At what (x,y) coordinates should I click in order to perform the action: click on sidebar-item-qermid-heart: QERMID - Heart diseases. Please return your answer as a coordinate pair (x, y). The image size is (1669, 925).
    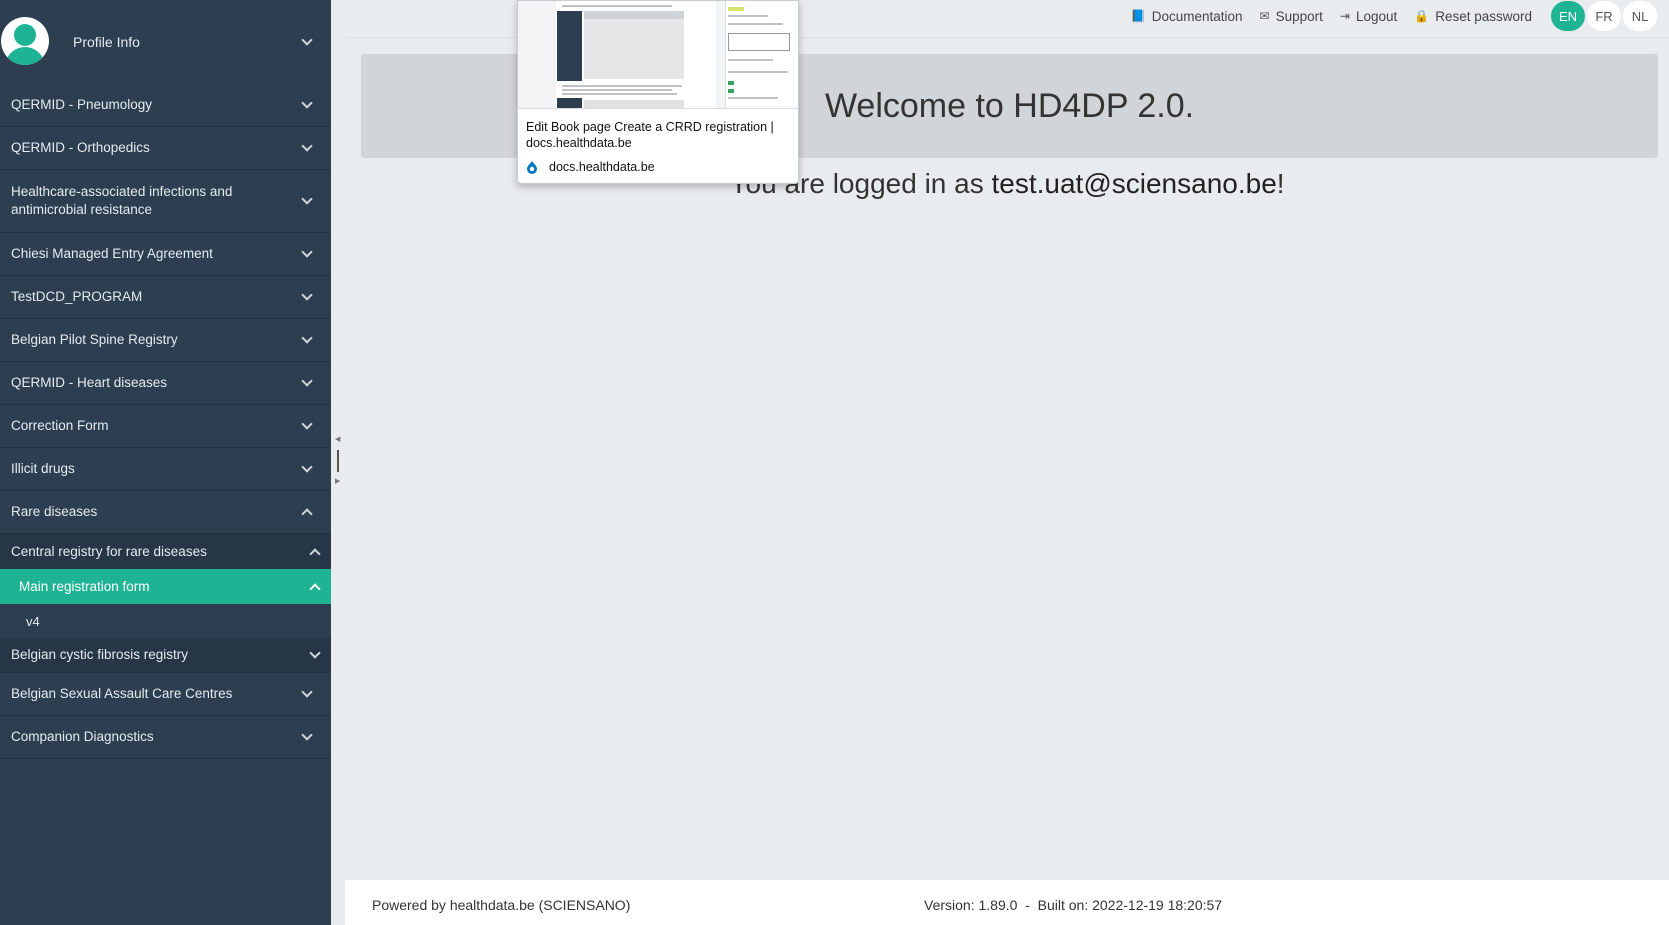
    Looking at the image, I should click on (165, 383).